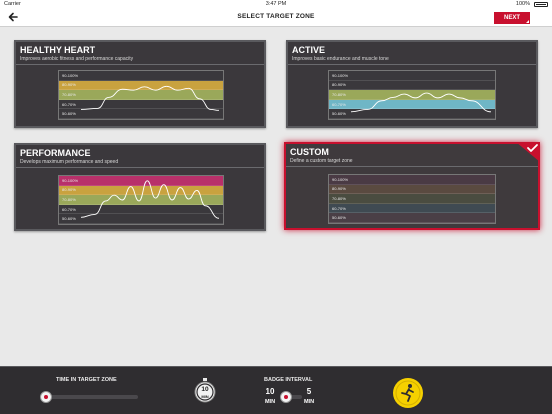 The image size is (552, 414). Describe the element at coordinates (286, 397) in the screenshot. I see `badge-interval-slider-thumb` at that location.